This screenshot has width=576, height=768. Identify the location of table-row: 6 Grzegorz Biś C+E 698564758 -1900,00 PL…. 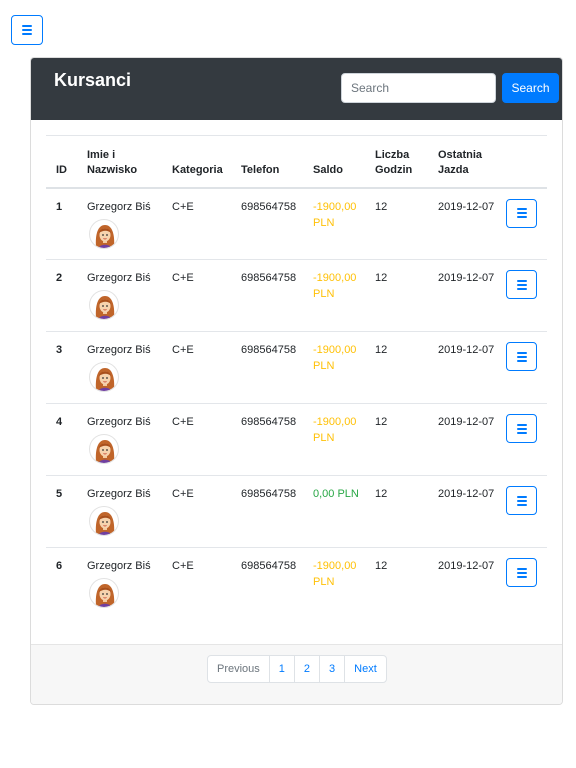
(296, 584).